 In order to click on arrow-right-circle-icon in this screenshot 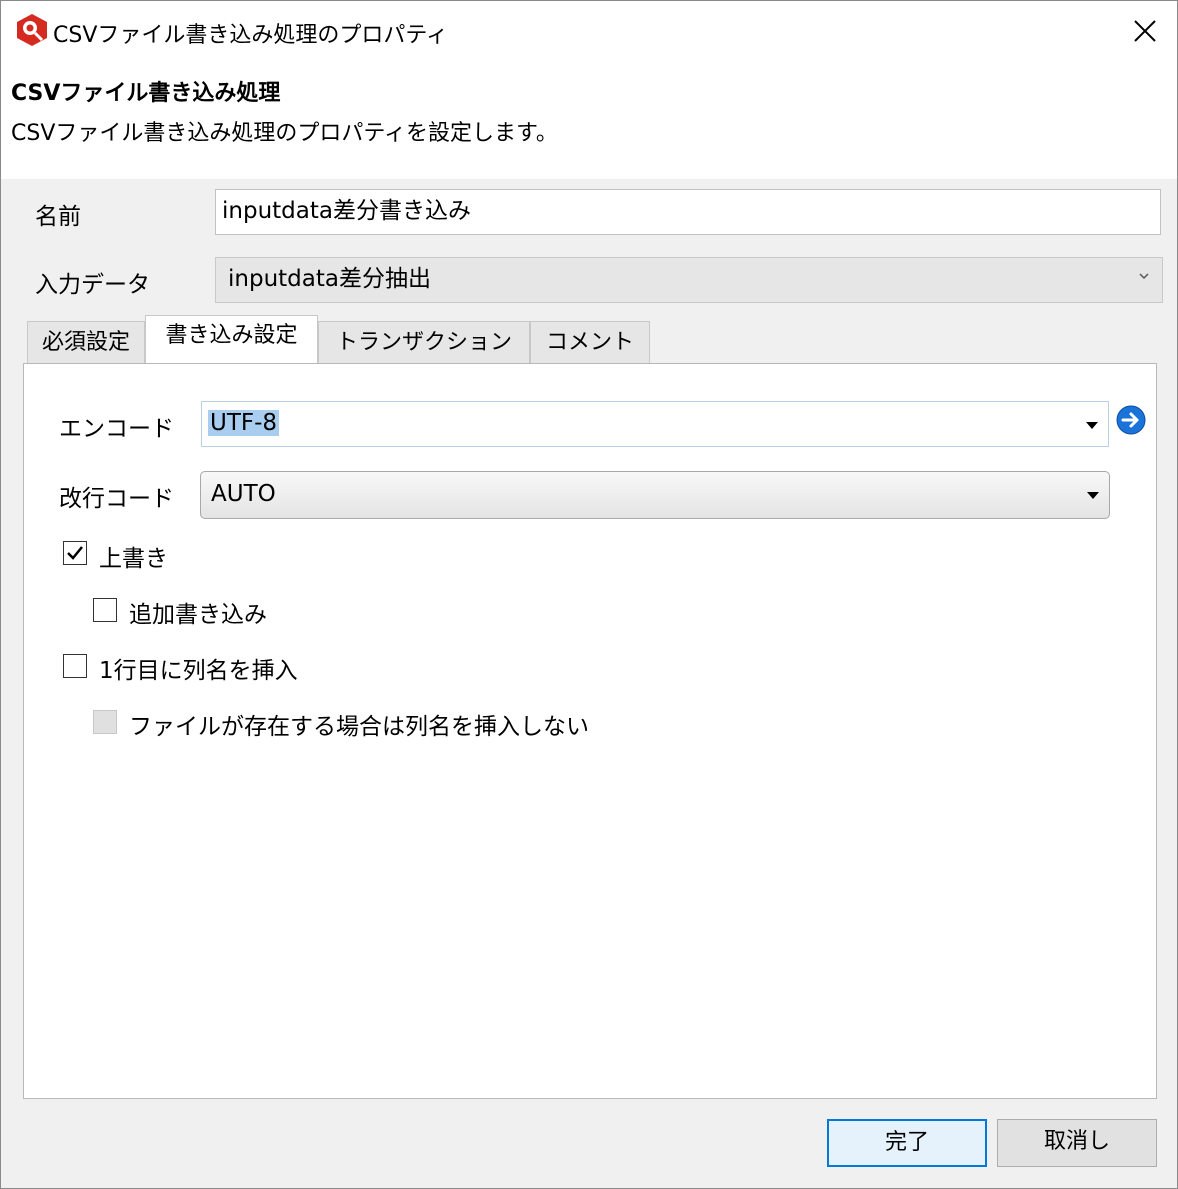, I will do `click(1131, 420)`.